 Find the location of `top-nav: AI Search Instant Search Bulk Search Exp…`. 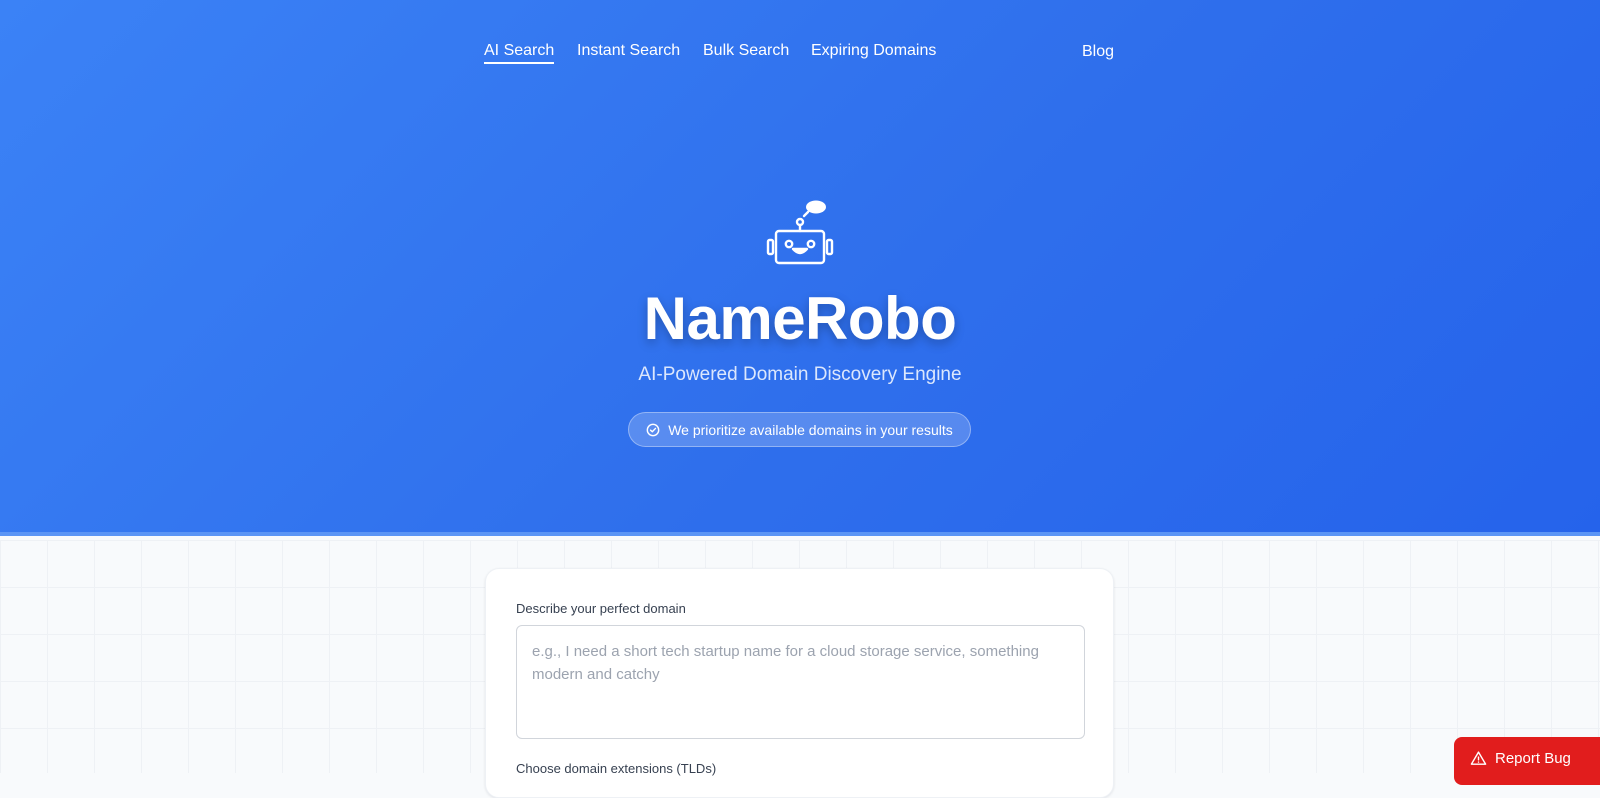

top-nav: AI Search Instant Search Bulk Search Exp… is located at coordinates (799, 55).